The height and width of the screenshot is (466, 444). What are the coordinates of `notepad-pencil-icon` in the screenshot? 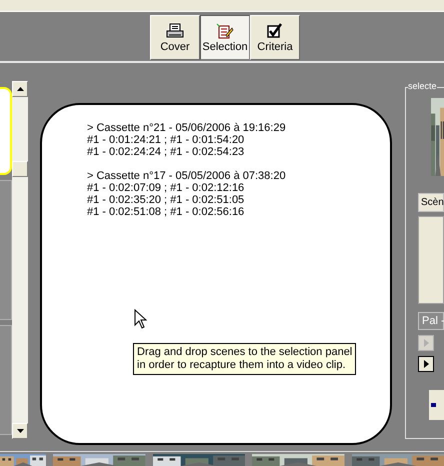 It's located at (225, 30).